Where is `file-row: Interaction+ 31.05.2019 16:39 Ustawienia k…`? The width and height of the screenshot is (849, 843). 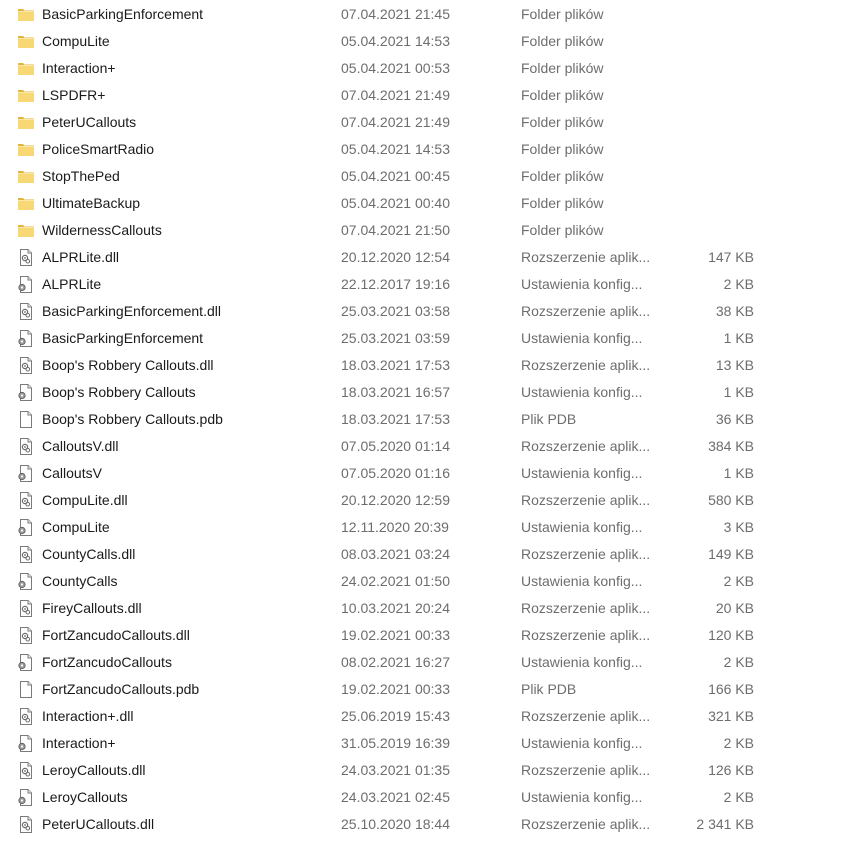 file-row: Interaction+ 31.05.2019 16:39 Ustawienia k… is located at coordinates (424, 743).